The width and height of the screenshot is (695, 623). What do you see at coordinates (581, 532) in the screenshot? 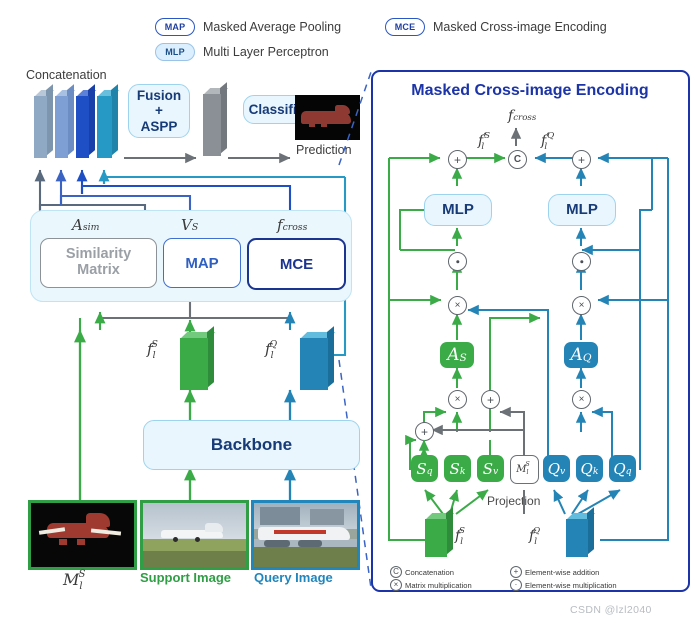
I see `mce-query-feature-slab` at bounding box center [581, 532].